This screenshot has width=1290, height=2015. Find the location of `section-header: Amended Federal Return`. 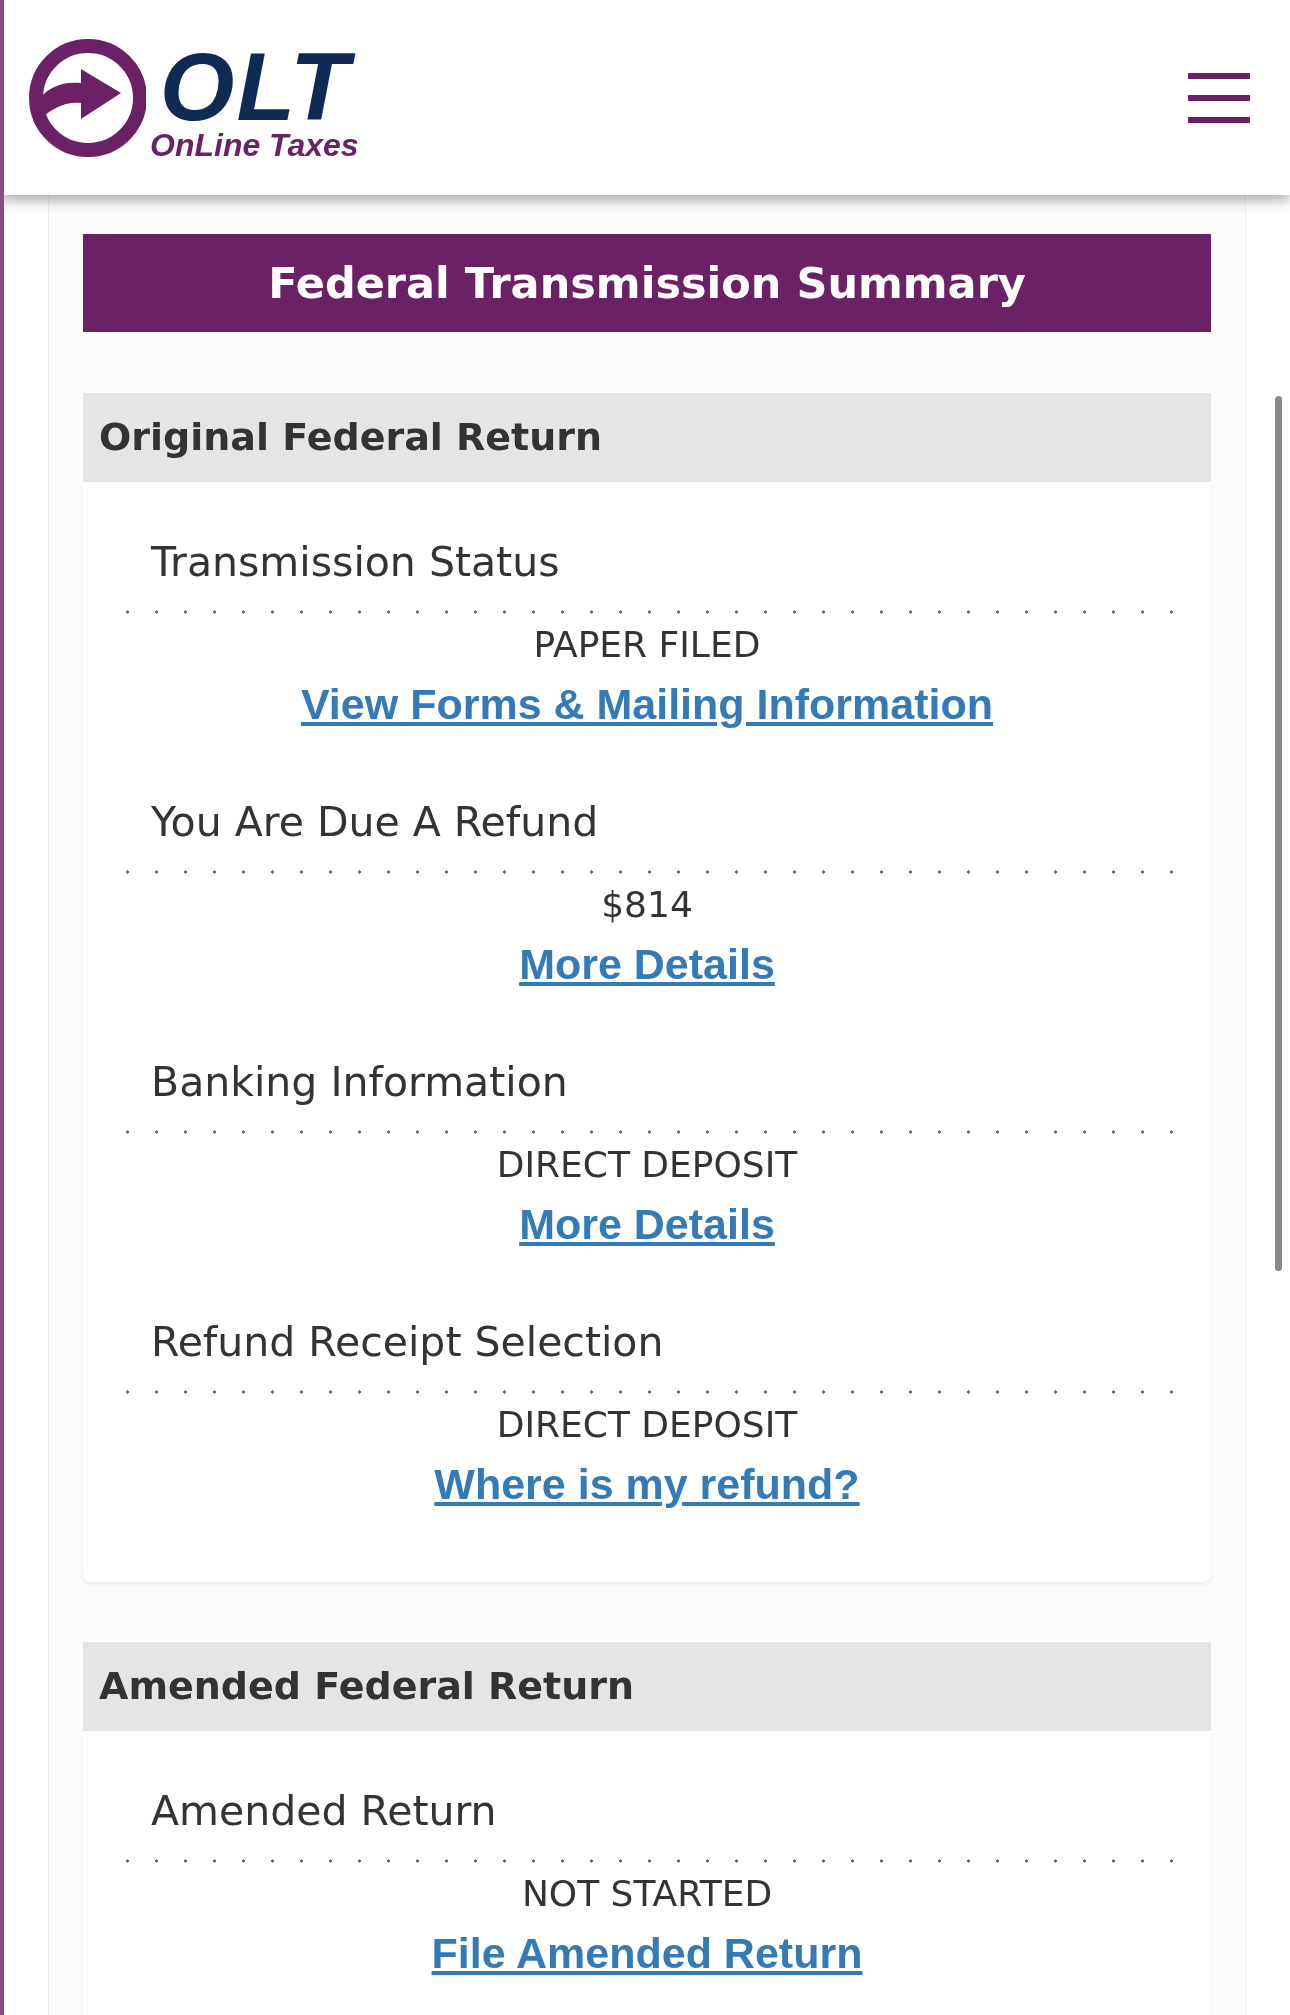

section-header: Amended Federal Return is located at coordinates (647, 1686).